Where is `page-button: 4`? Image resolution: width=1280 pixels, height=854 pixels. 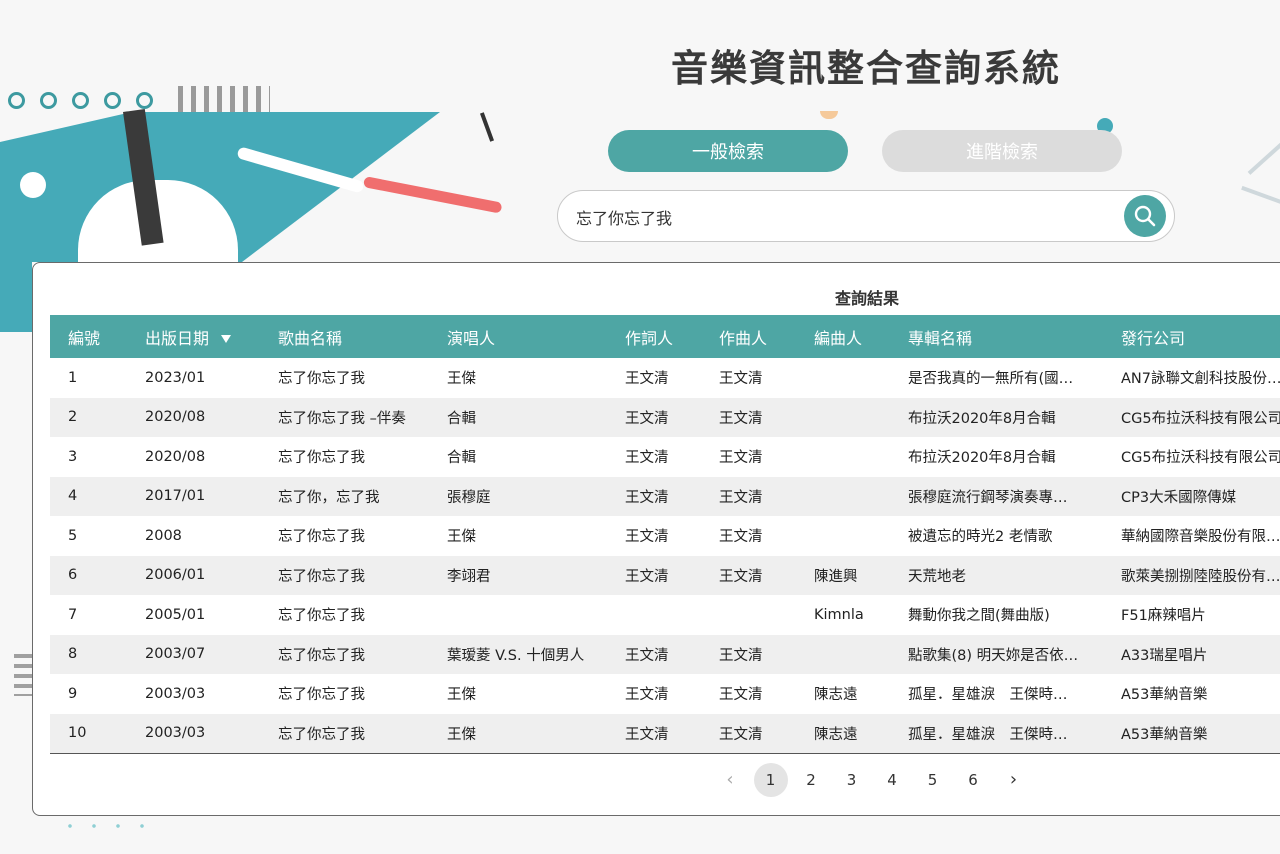
page-button: 4 is located at coordinates (892, 780).